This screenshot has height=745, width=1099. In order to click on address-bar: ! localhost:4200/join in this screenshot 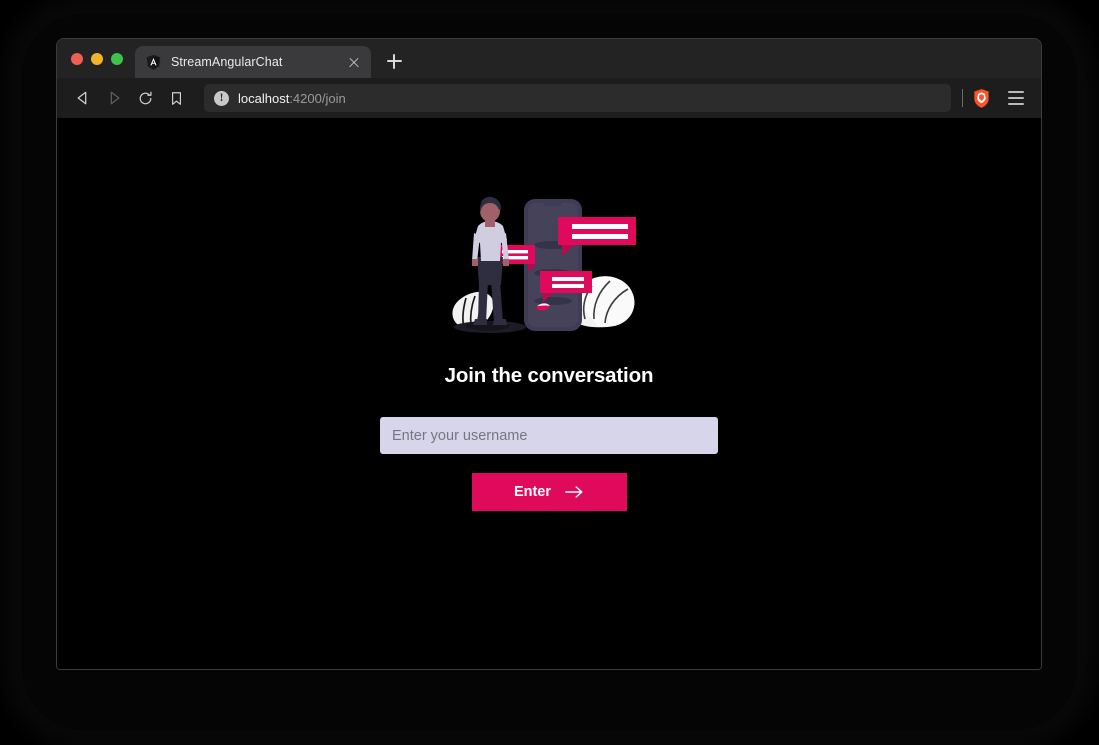, I will do `click(577, 98)`.